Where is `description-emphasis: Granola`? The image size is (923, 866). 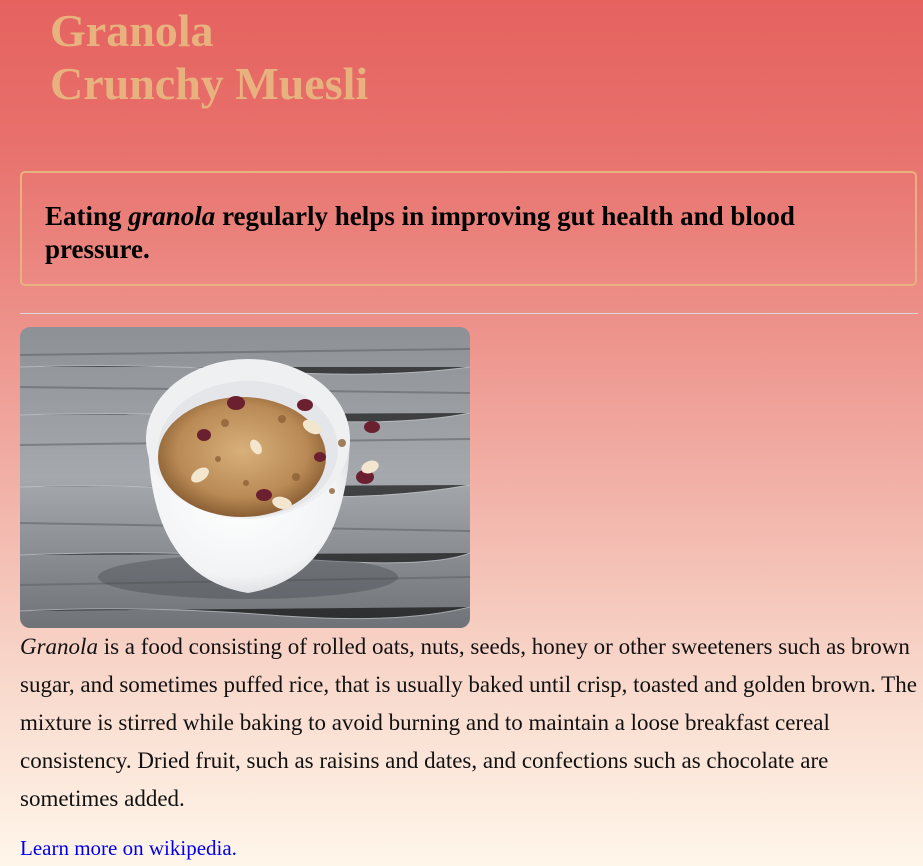
description-emphasis: Granola is located at coordinates (59, 646).